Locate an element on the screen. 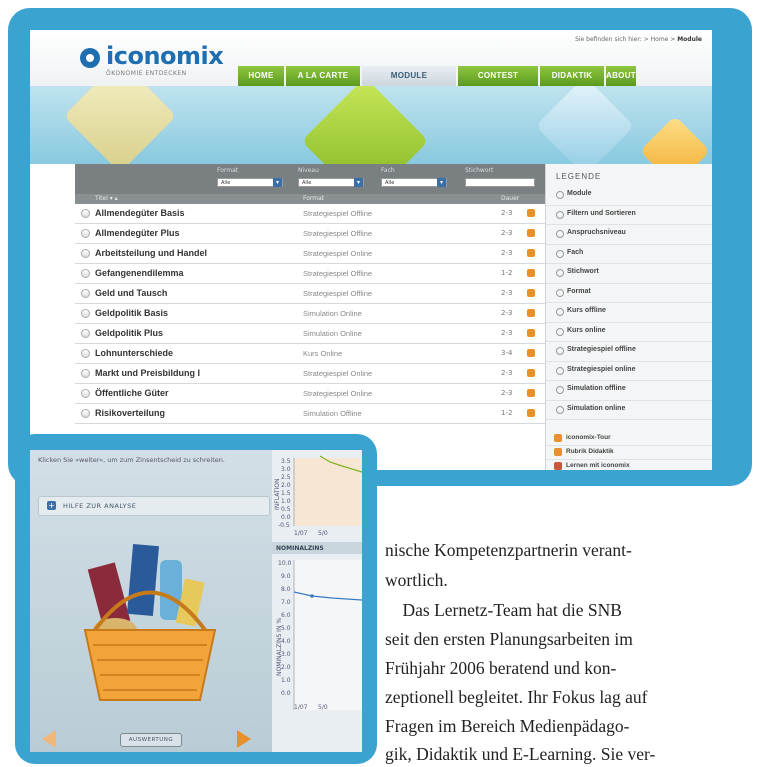 This screenshot has height=767, width=768. nav-tab-didaktik: DIDAKTIK is located at coordinates (572, 76).